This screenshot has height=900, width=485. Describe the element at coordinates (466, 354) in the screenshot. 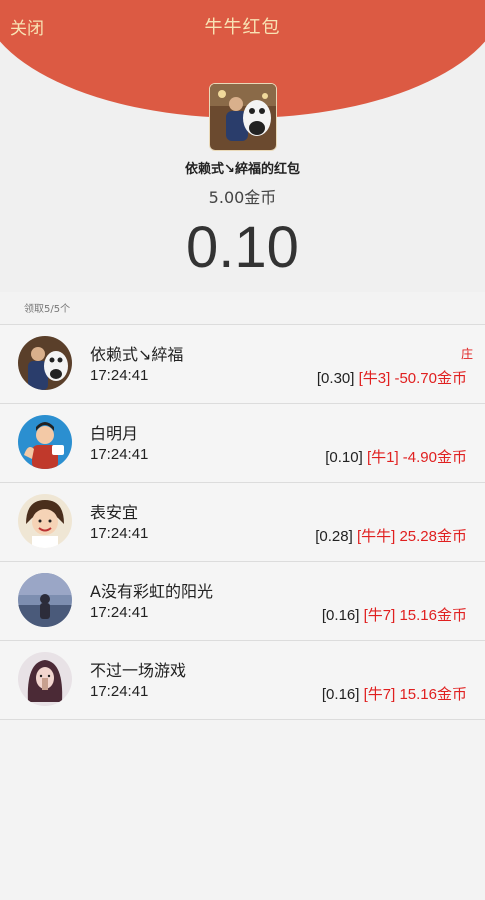

I see `banker-badge: 庄` at that location.